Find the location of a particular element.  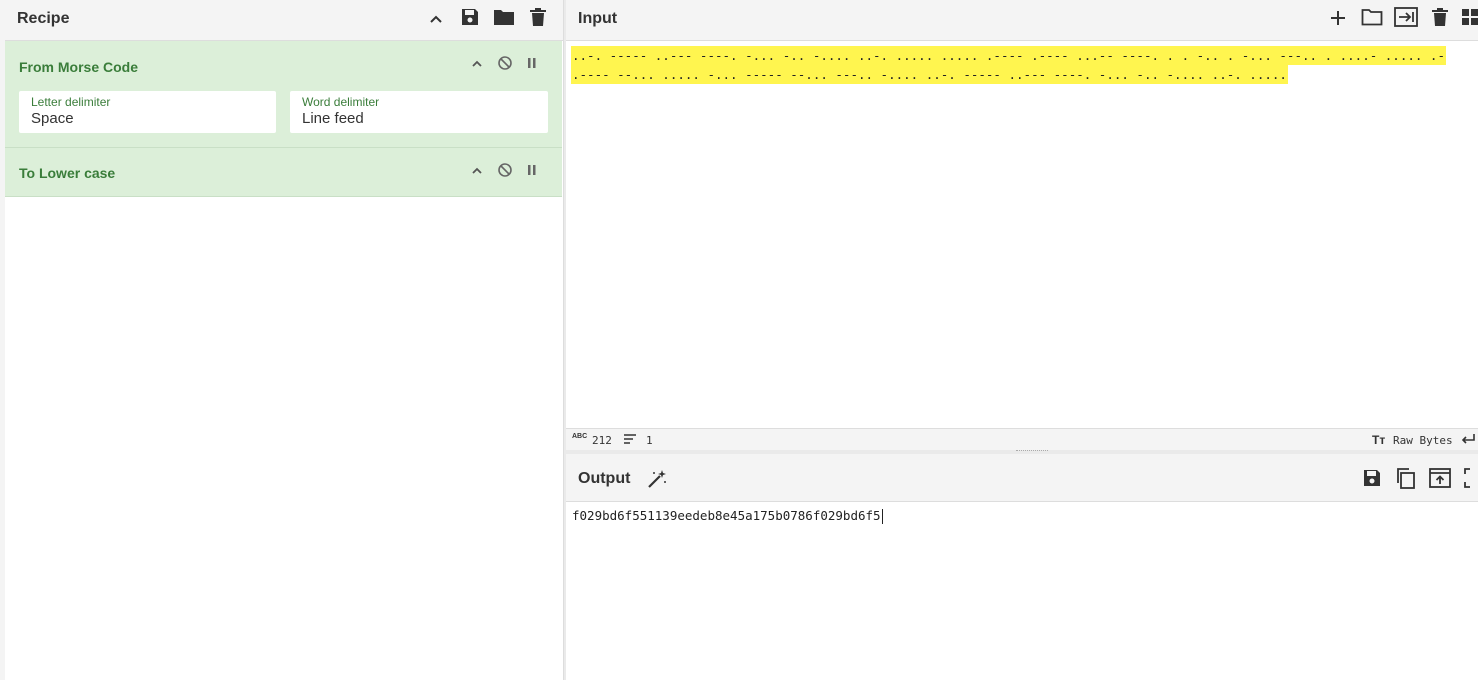

input-length-value: 212 is located at coordinates (602, 440).